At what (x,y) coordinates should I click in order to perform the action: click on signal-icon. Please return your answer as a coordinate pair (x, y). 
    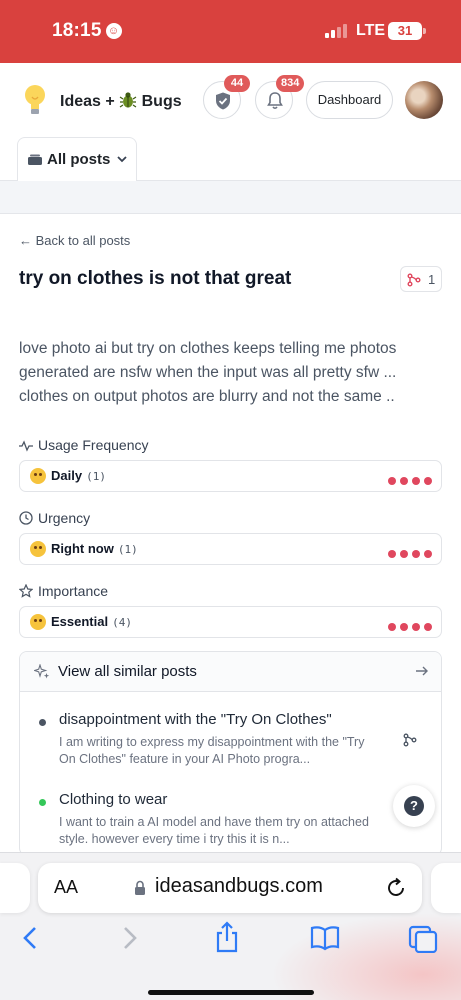
    Looking at the image, I should click on (338, 31).